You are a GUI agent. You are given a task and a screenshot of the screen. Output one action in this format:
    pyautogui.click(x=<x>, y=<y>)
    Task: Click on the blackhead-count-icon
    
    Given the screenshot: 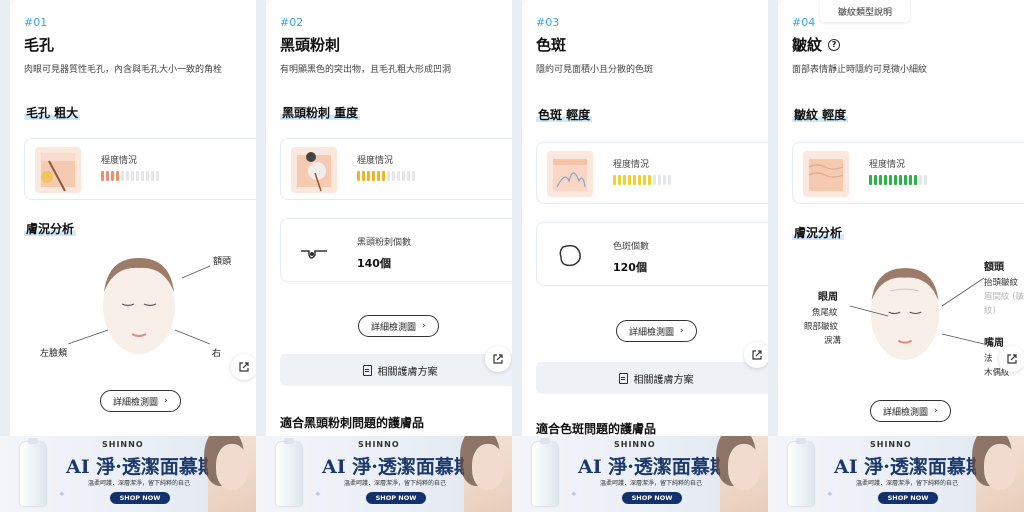 What is the action you would take?
    pyautogui.click(x=314, y=254)
    